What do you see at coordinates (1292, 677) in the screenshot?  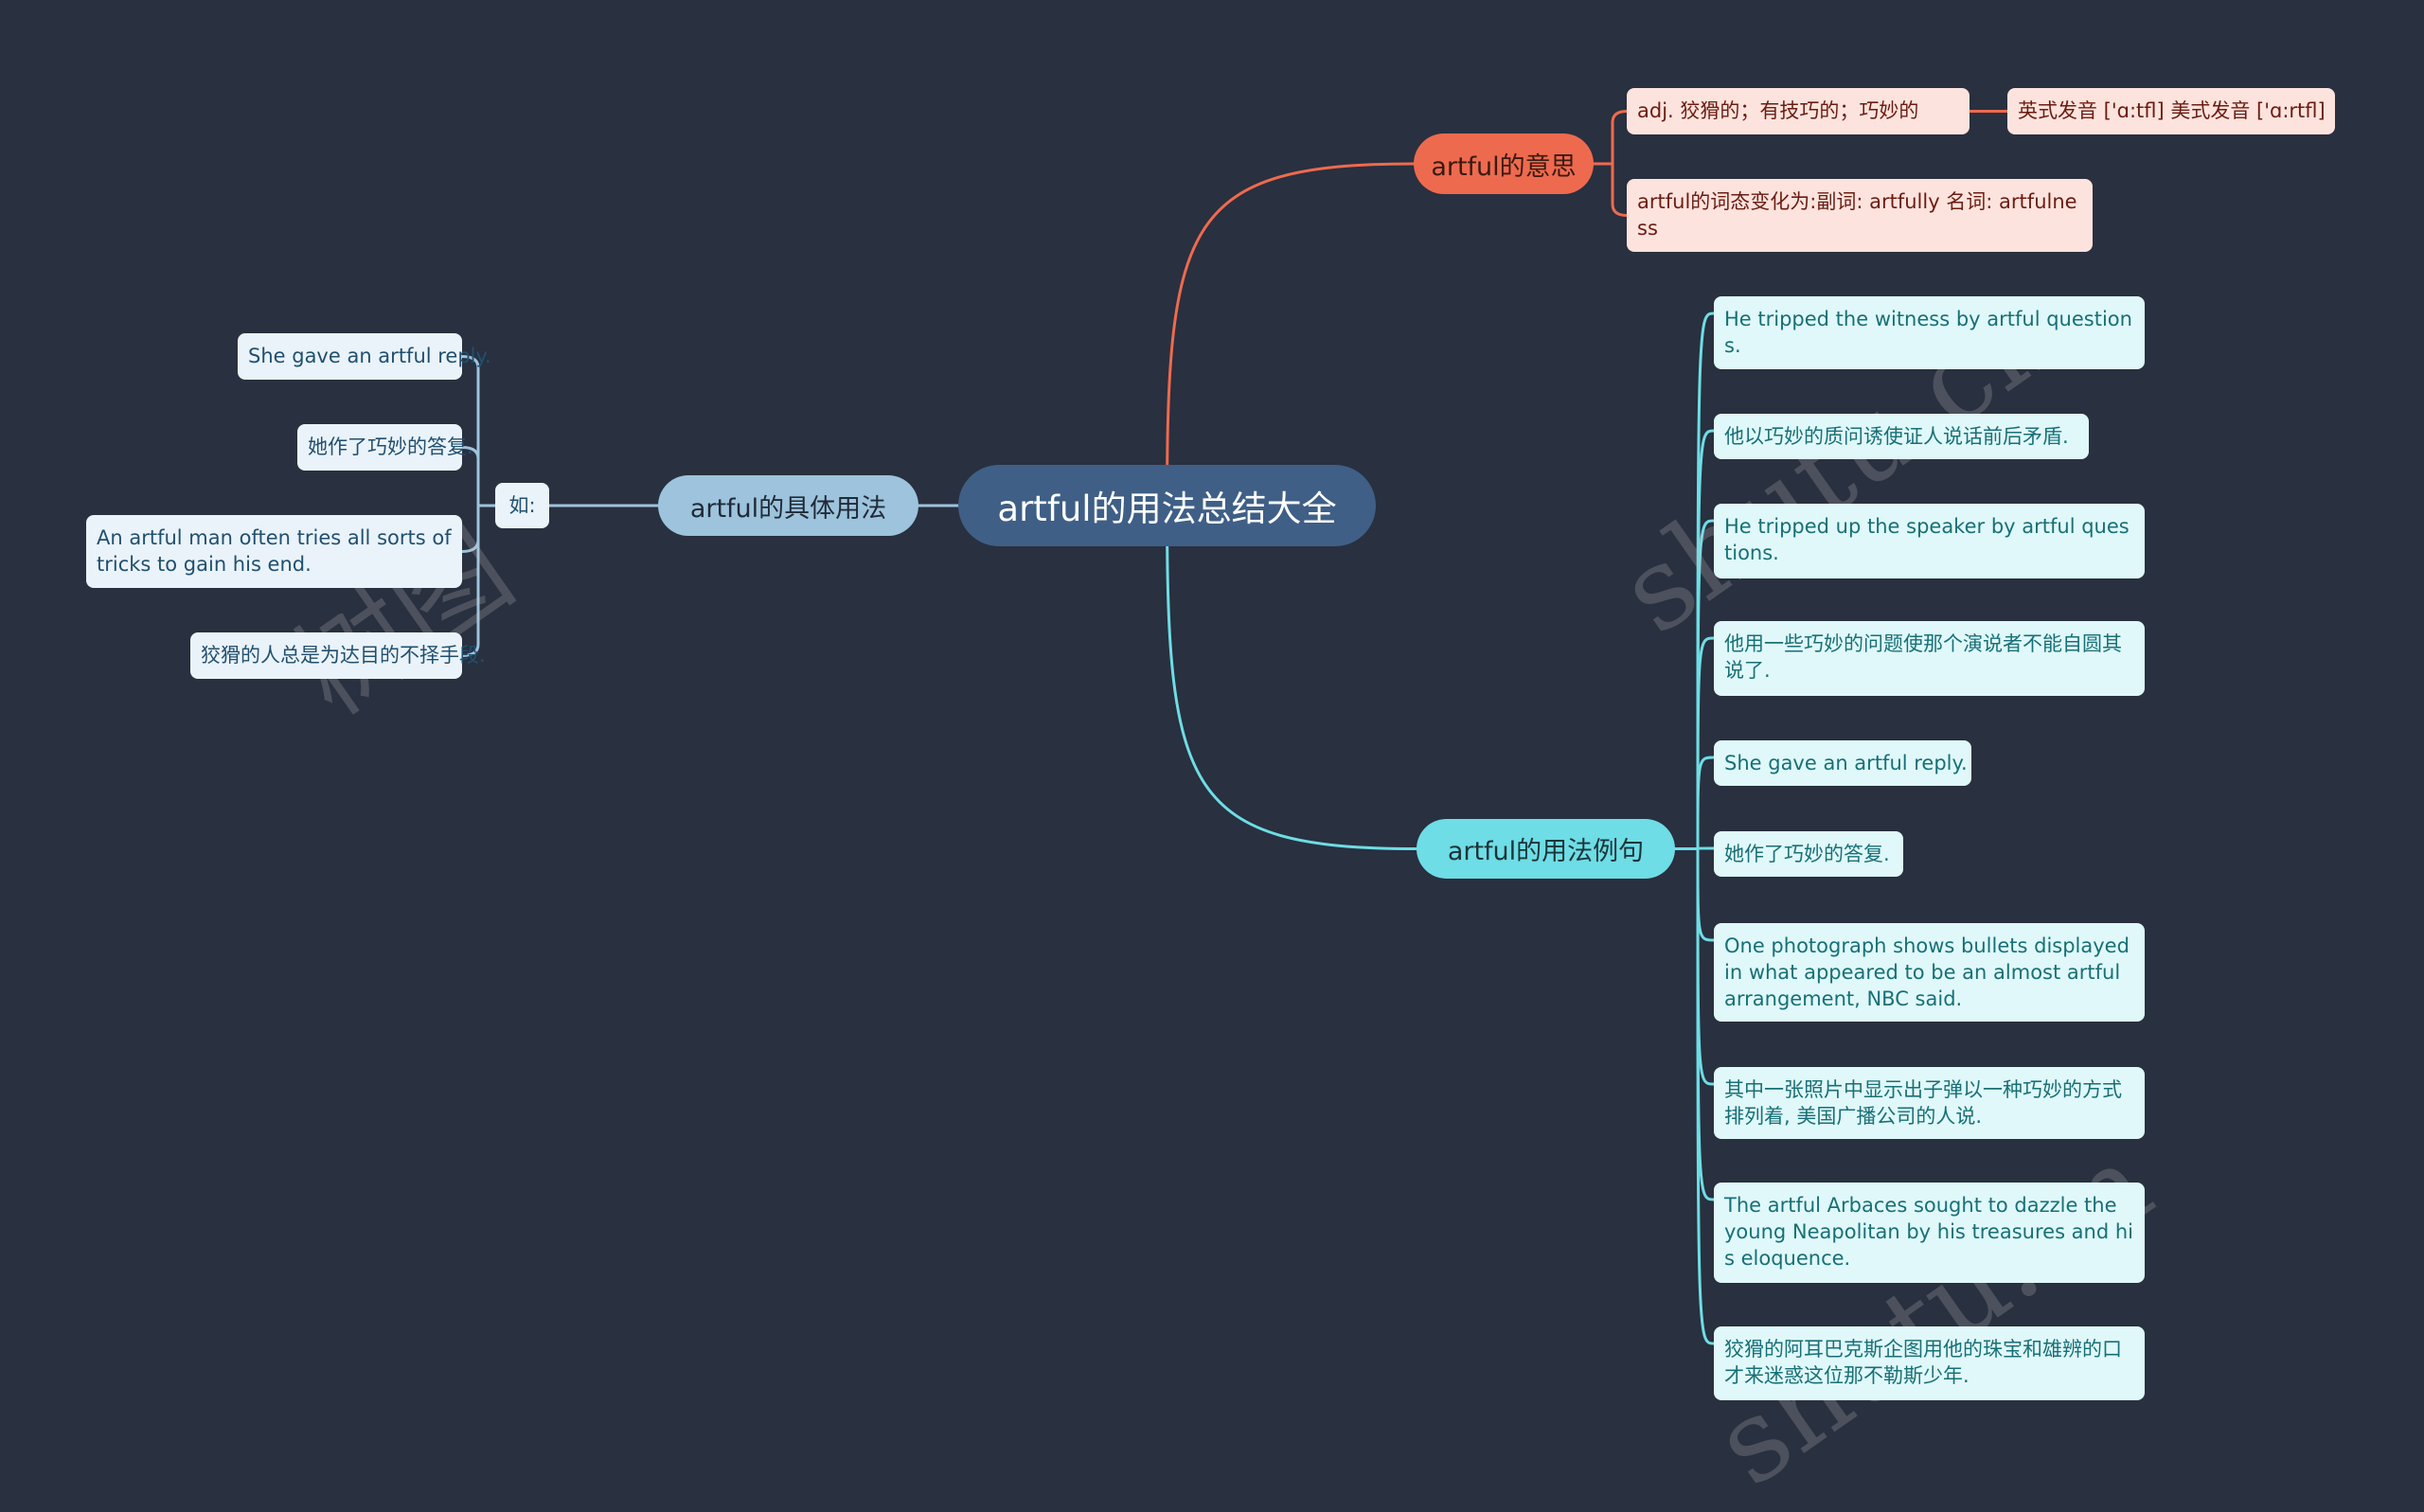 I see `link-root-examples` at bounding box center [1292, 677].